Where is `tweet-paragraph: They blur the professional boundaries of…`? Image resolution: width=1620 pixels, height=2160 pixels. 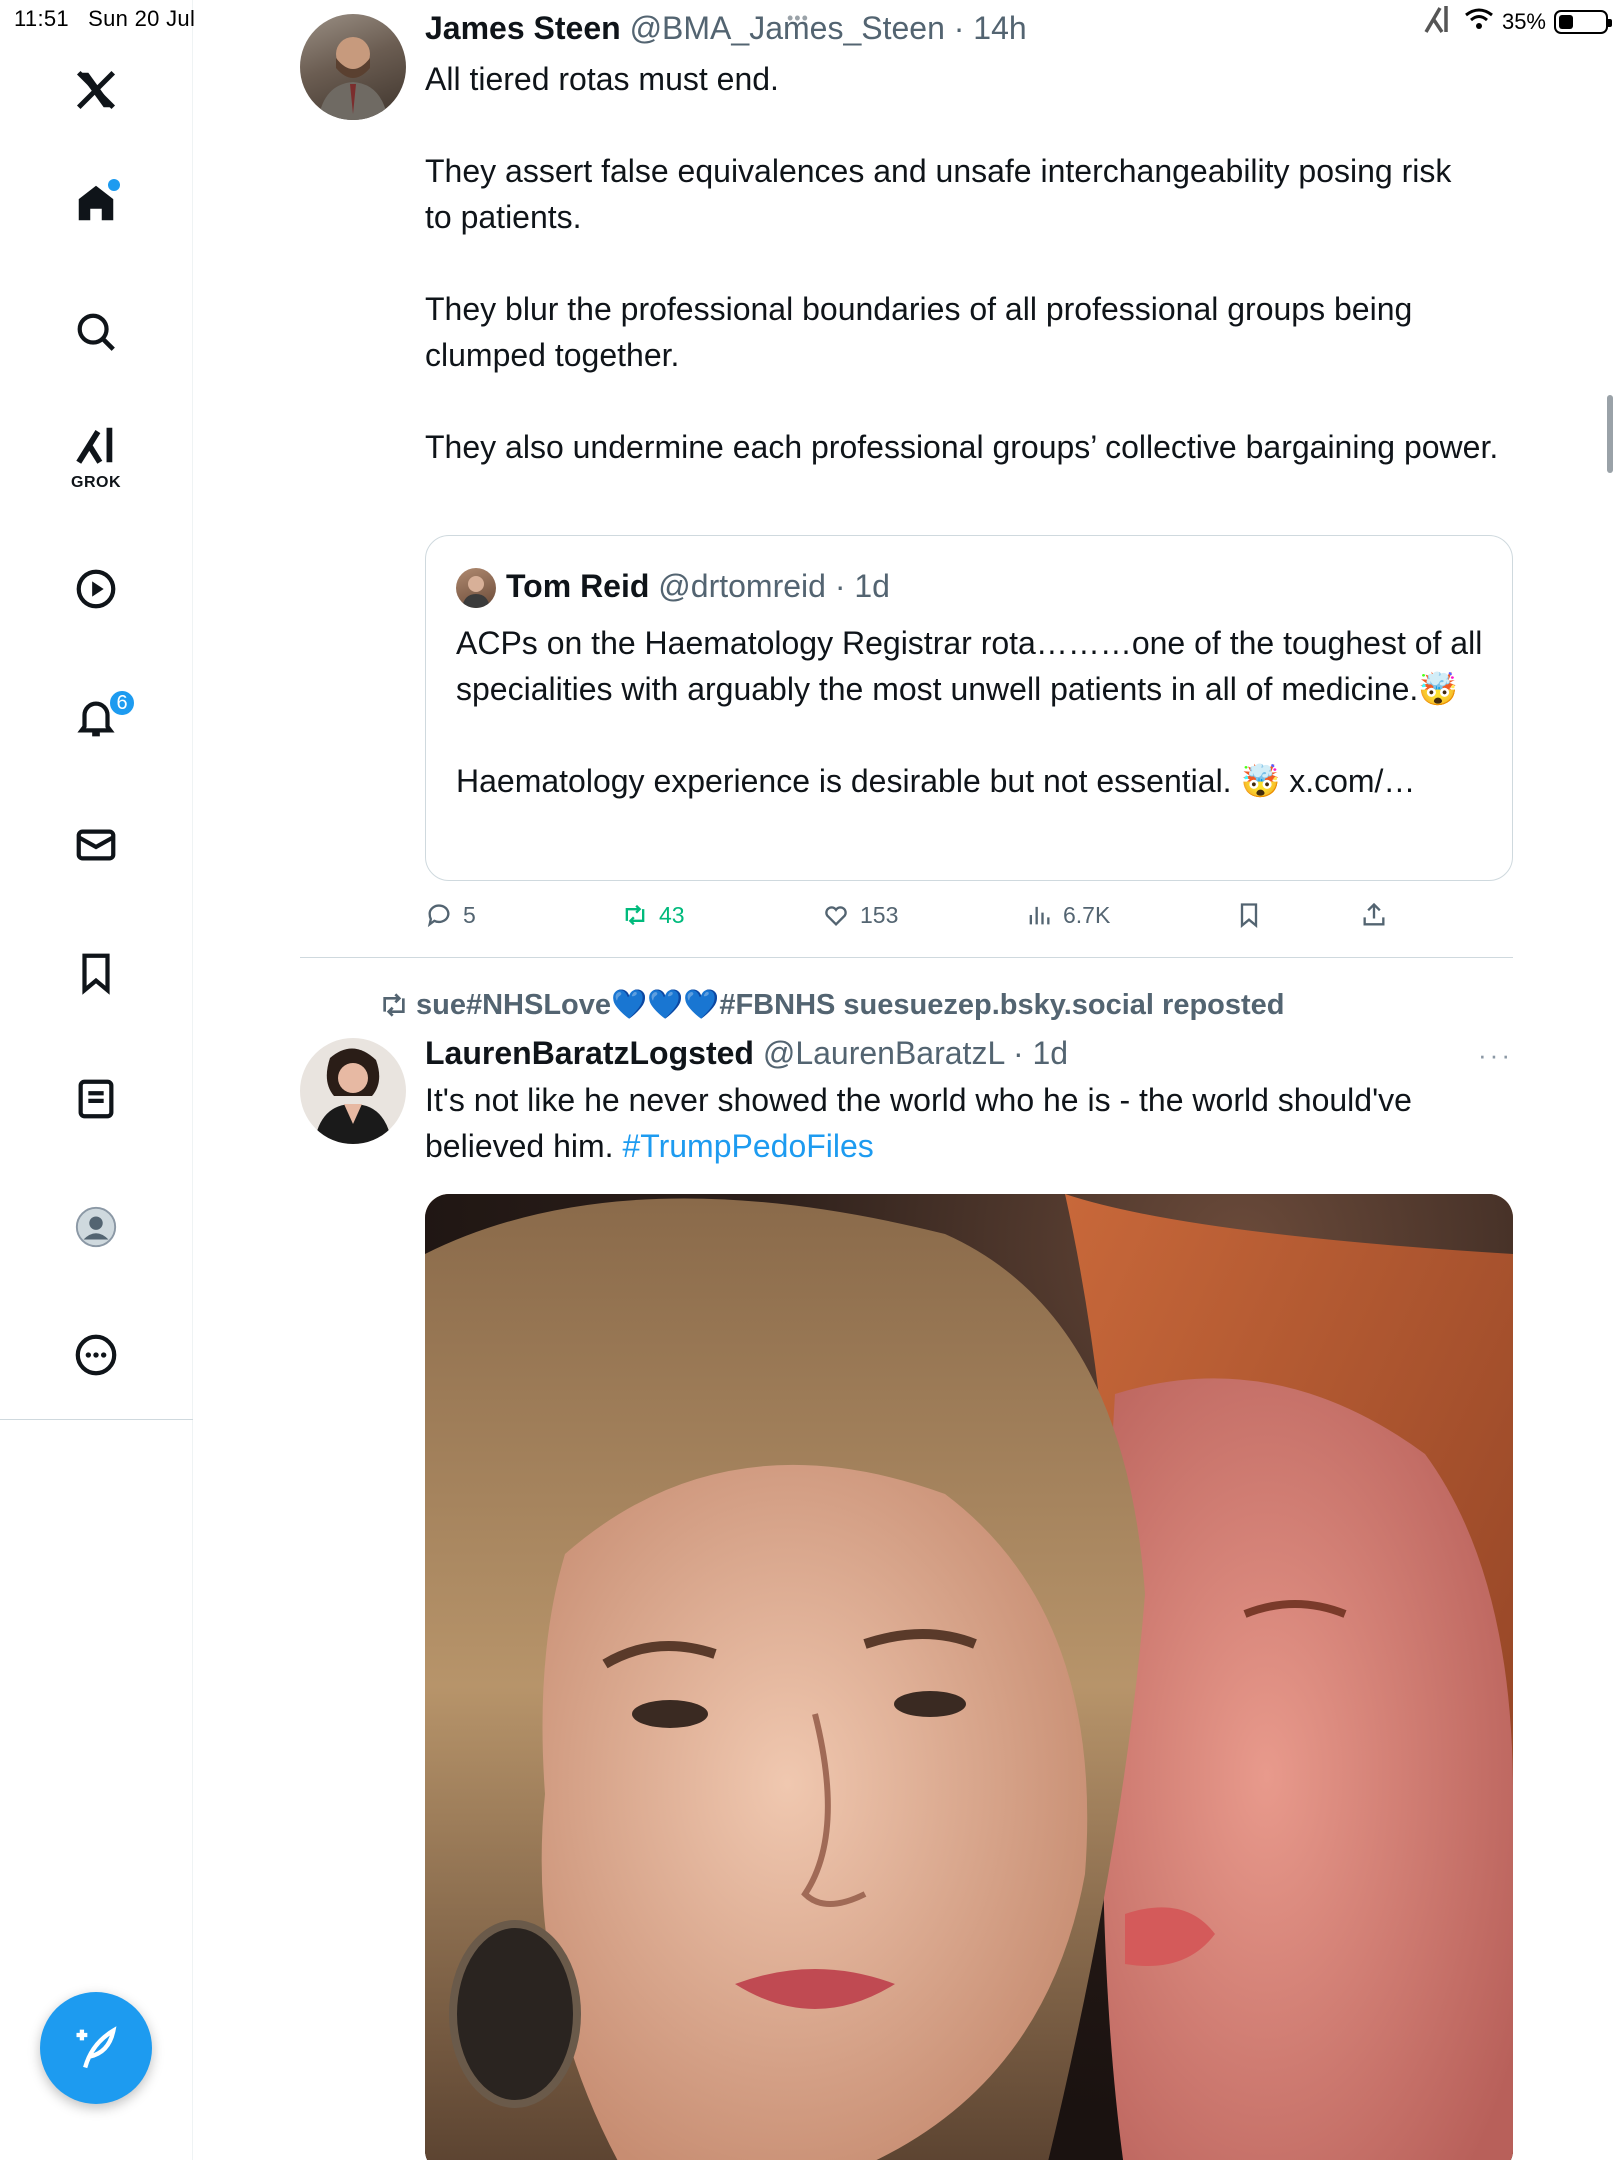
tweet-paragraph: They blur the professional boundaries of… is located at coordinates (919, 332).